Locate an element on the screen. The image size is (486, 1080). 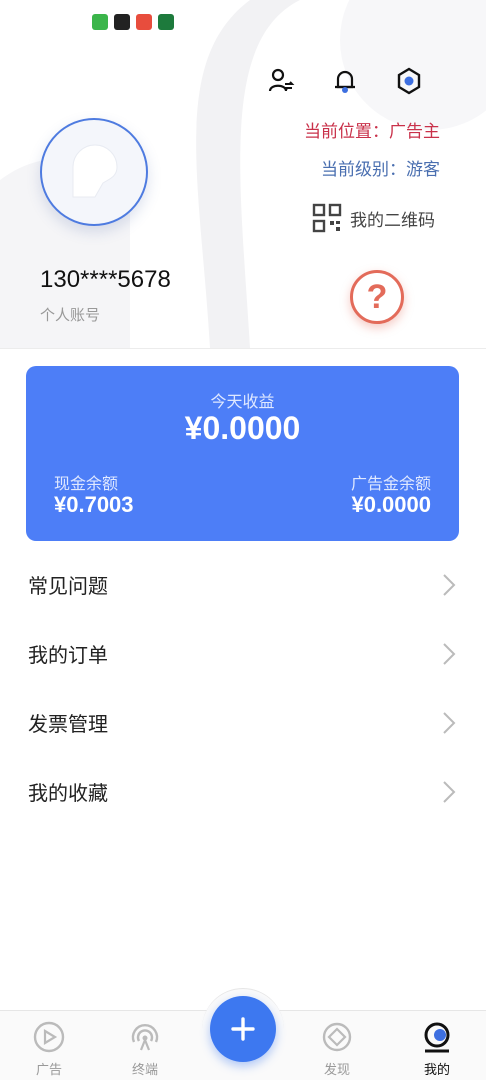
gear-icon is located at coordinates (409, 81).